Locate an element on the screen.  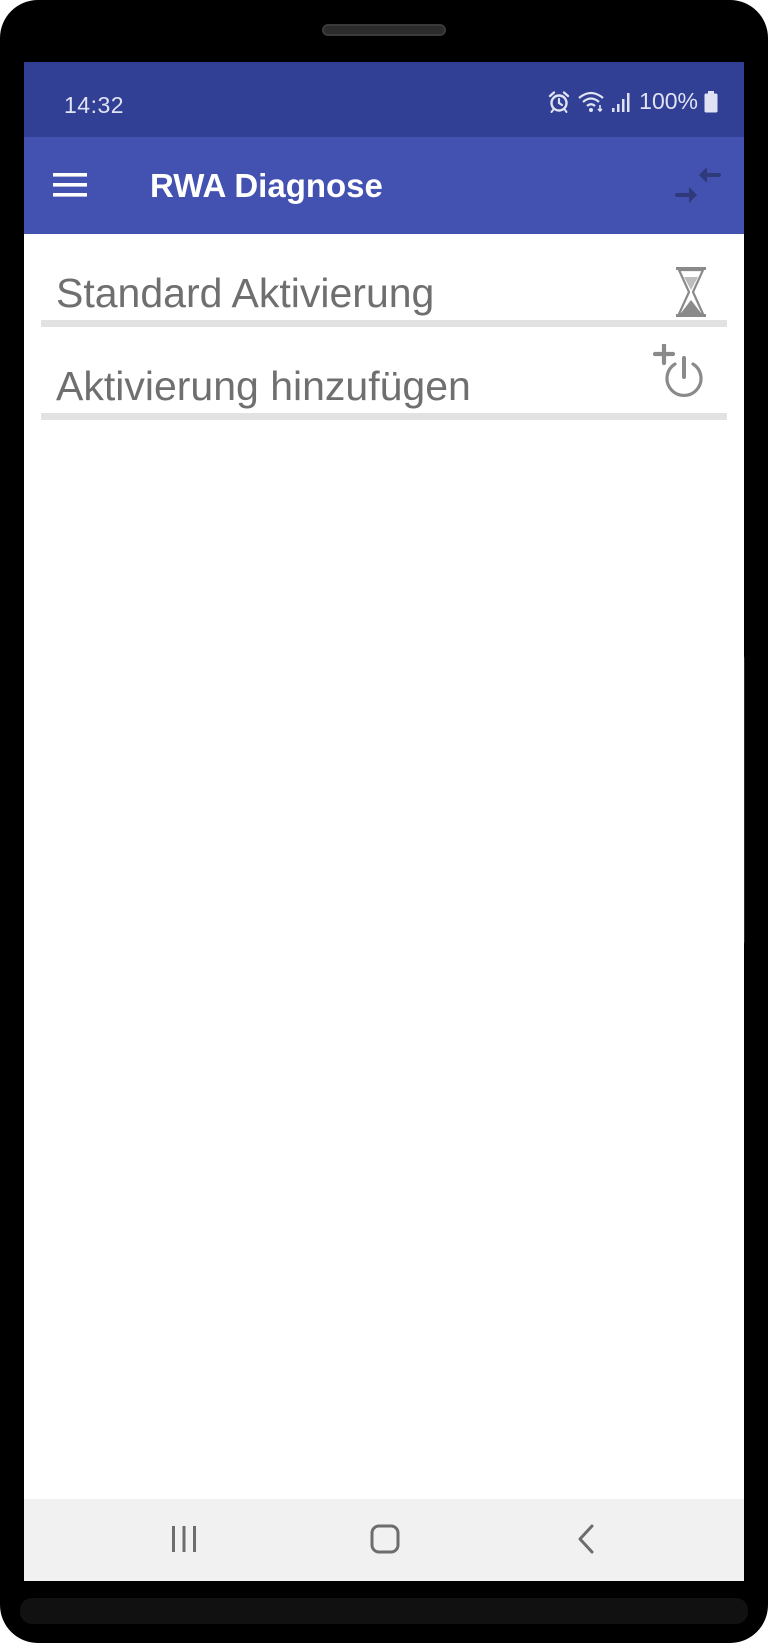
battery-percent: 100% is located at coordinates (668, 101).